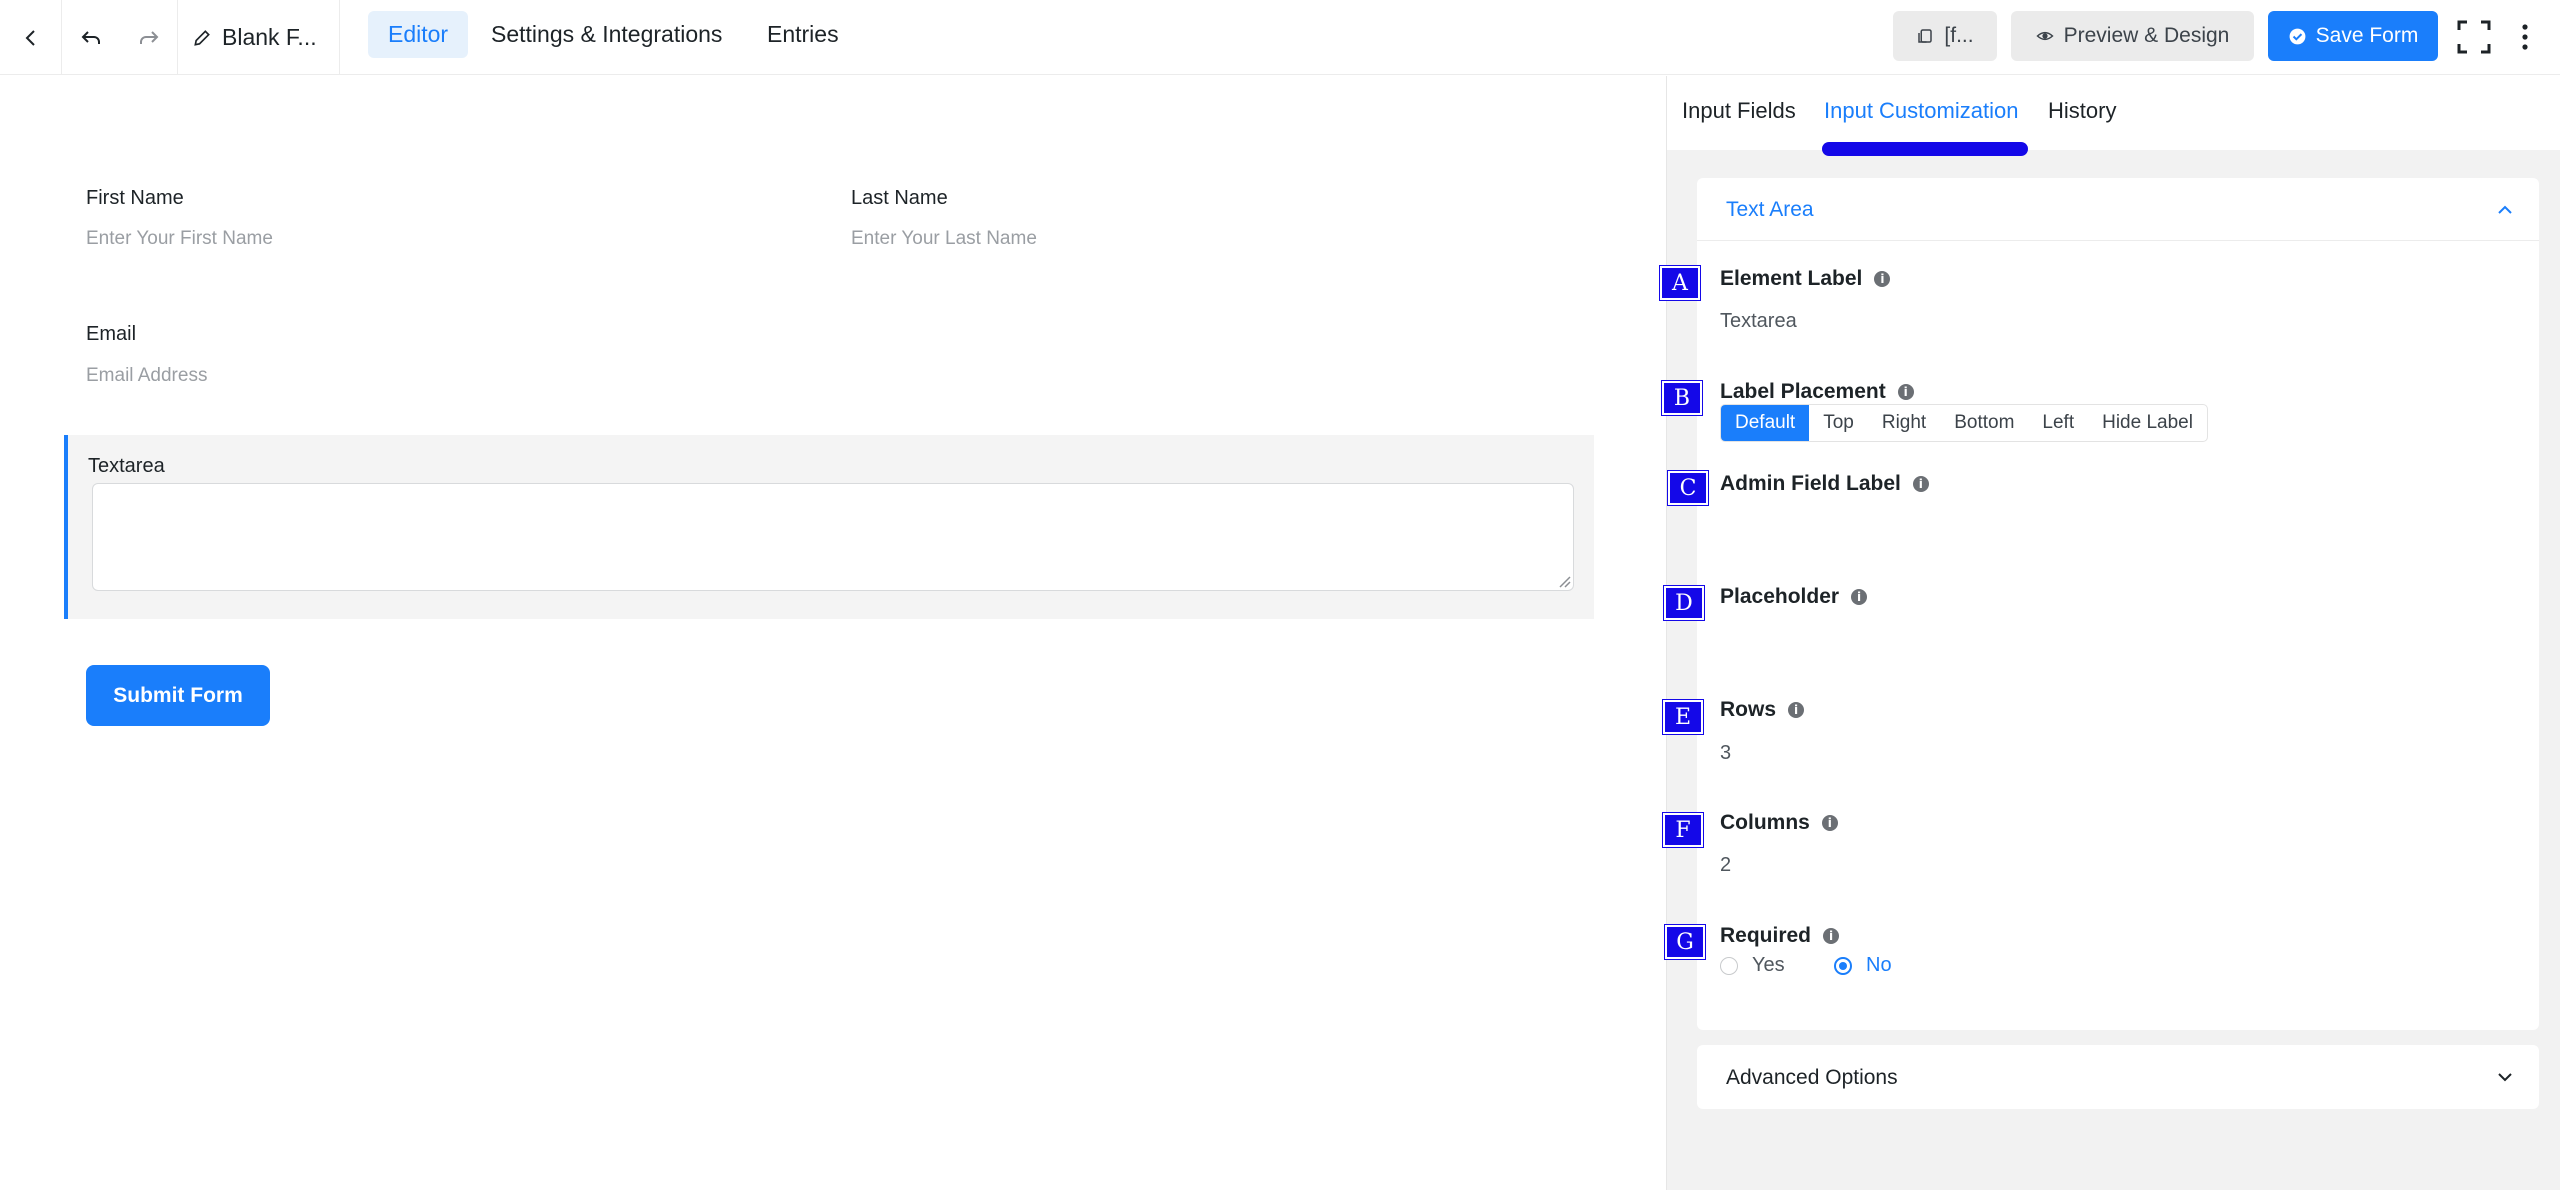 The height and width of the screenshot is (1190, 2560). I want to click on required-yes-radio: Yes, so click(1752, 965).